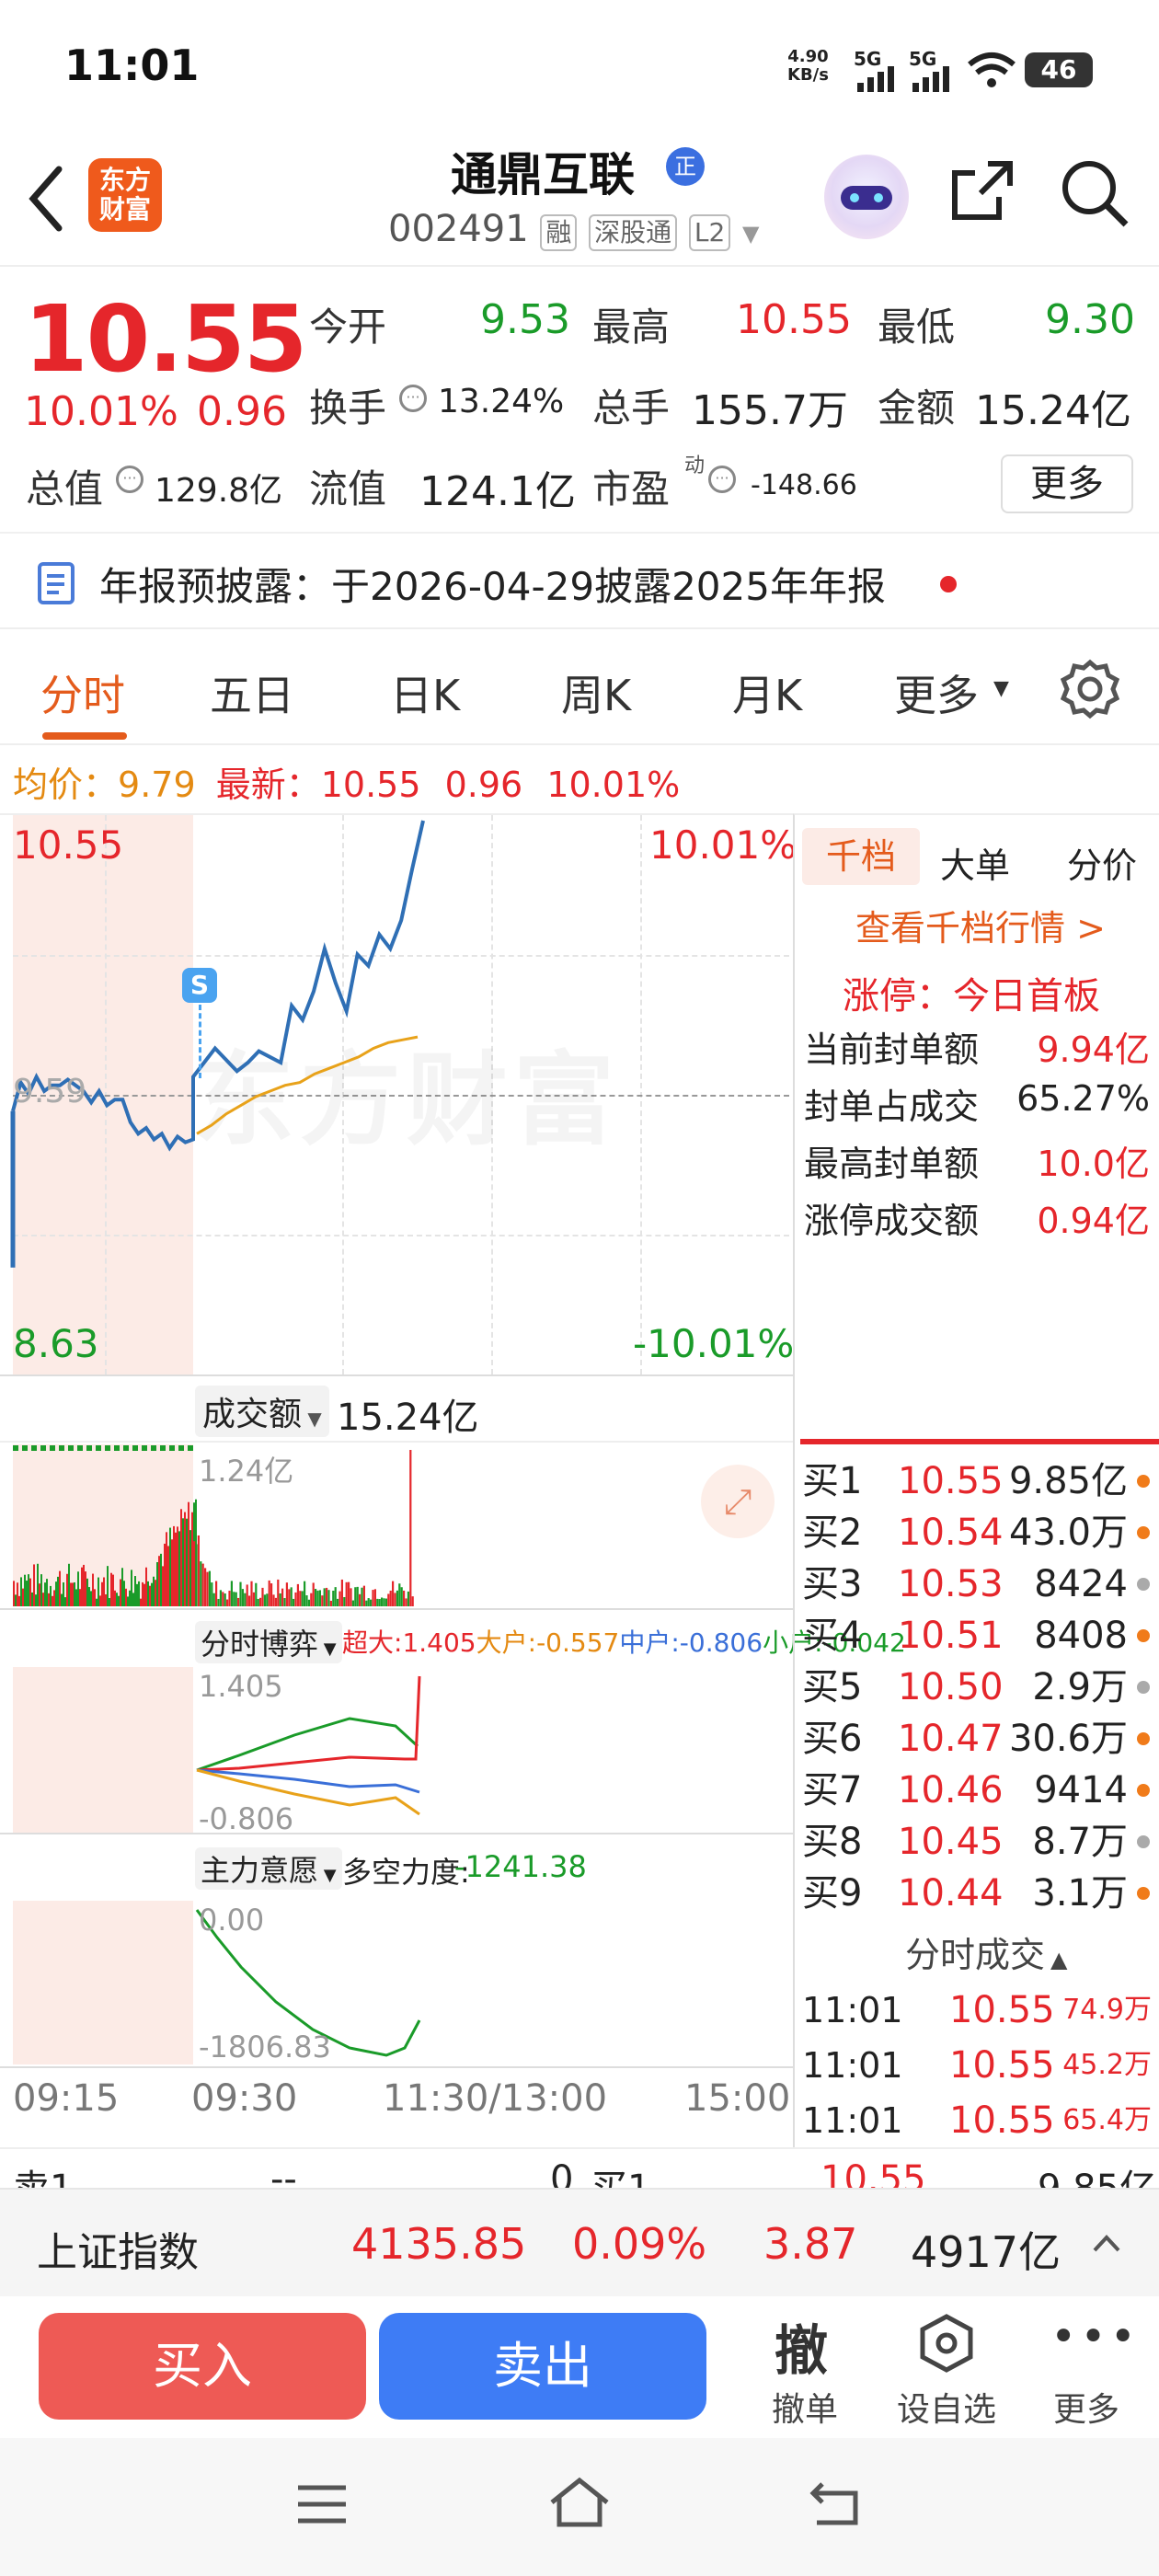  I want to click on notice-bar: 年报预披露：于2026-04-29披露2025年年报, so click(579, 580).